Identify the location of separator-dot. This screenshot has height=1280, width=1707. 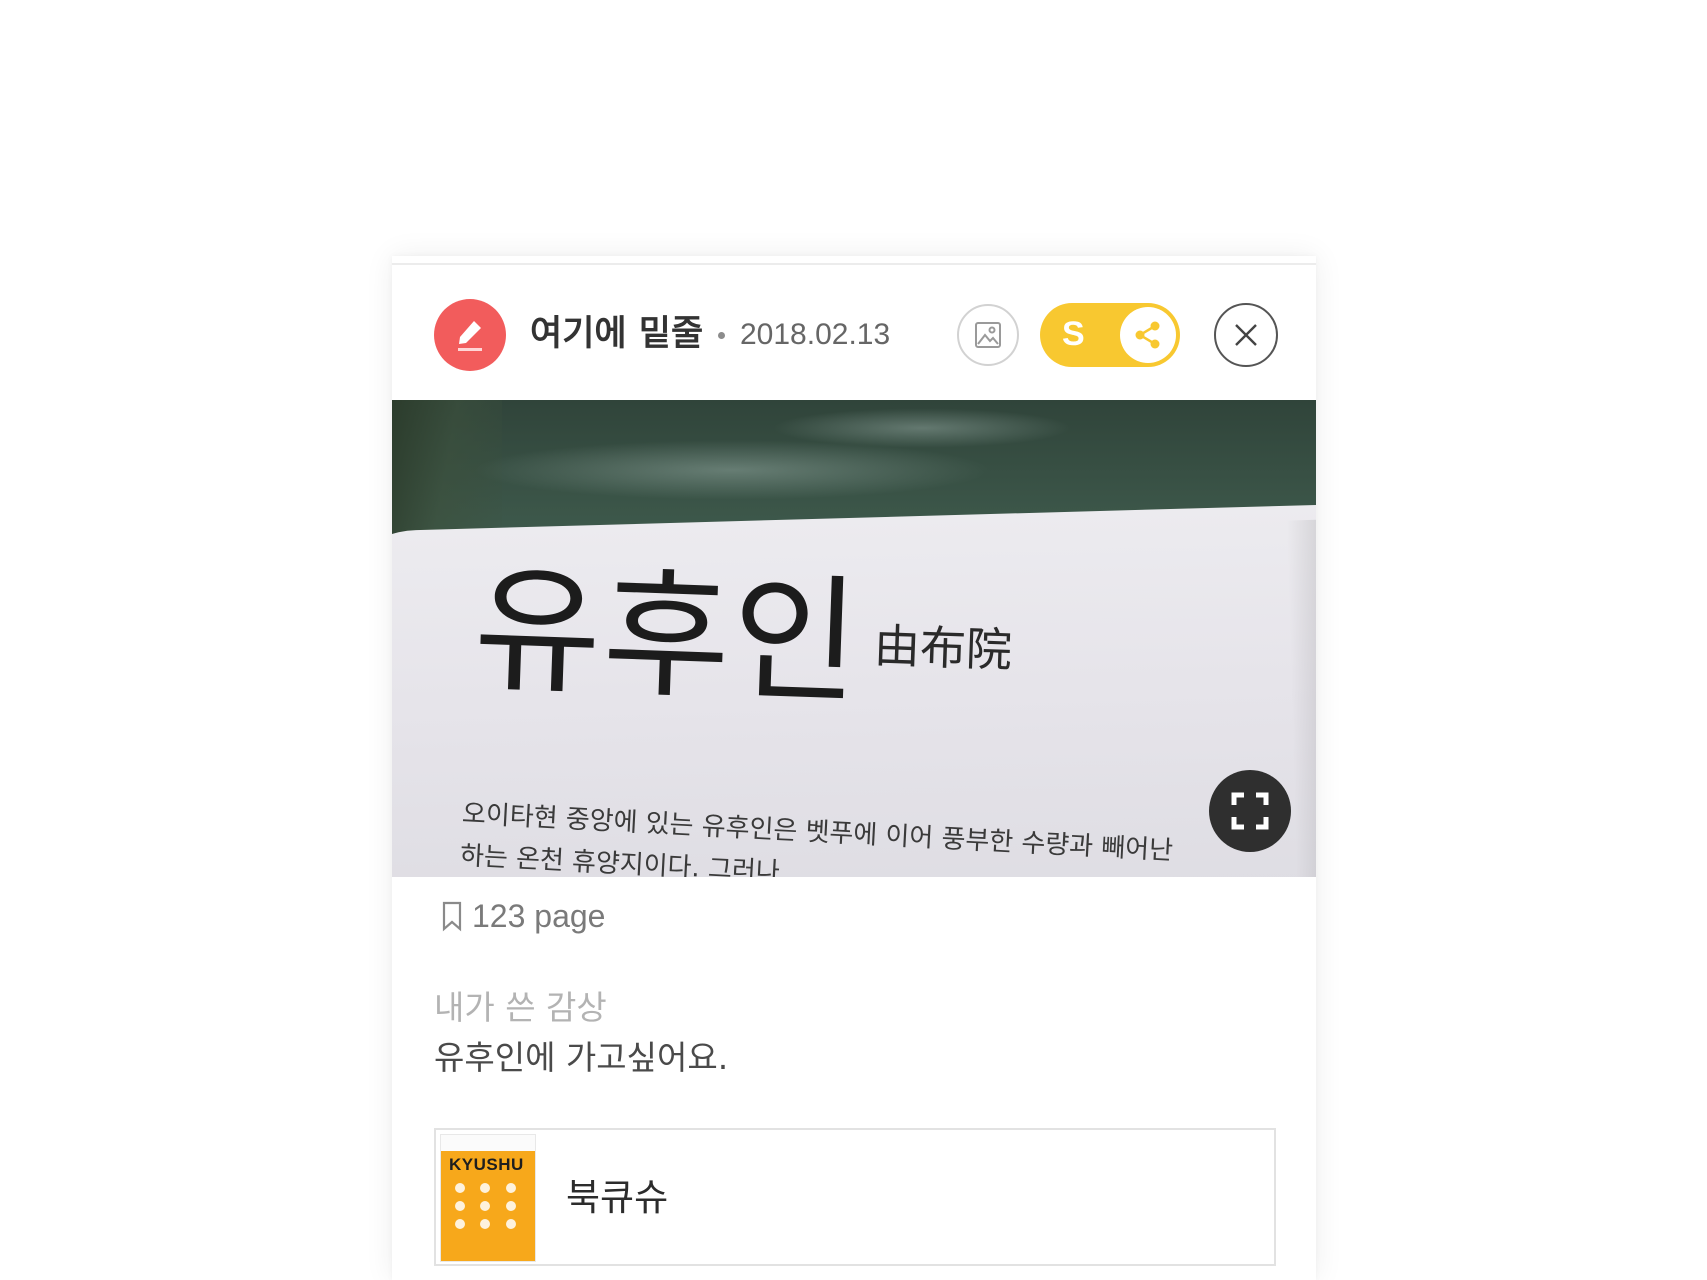
(721, 335).